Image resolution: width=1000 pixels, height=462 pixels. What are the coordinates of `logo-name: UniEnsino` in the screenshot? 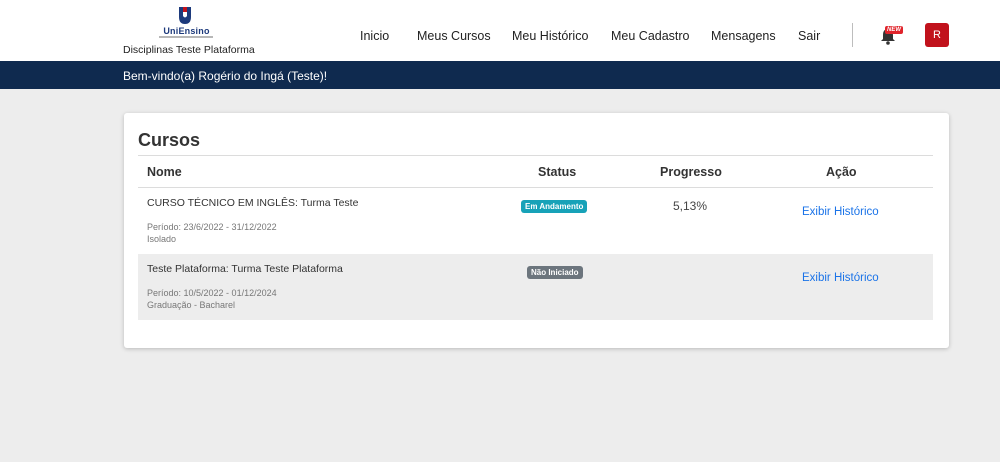 It's located at (186, 31).